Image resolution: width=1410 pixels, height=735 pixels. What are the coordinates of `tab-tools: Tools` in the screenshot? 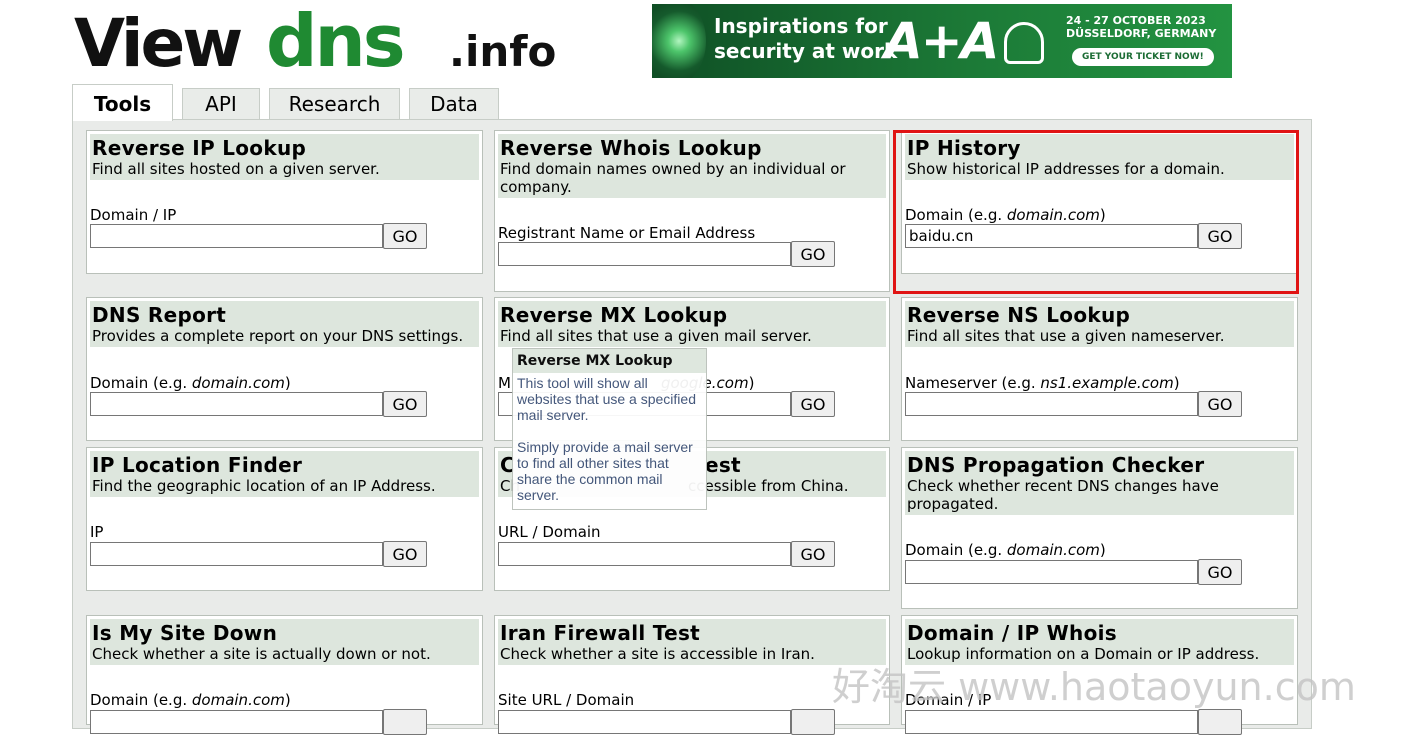 It's located at (122, 102).